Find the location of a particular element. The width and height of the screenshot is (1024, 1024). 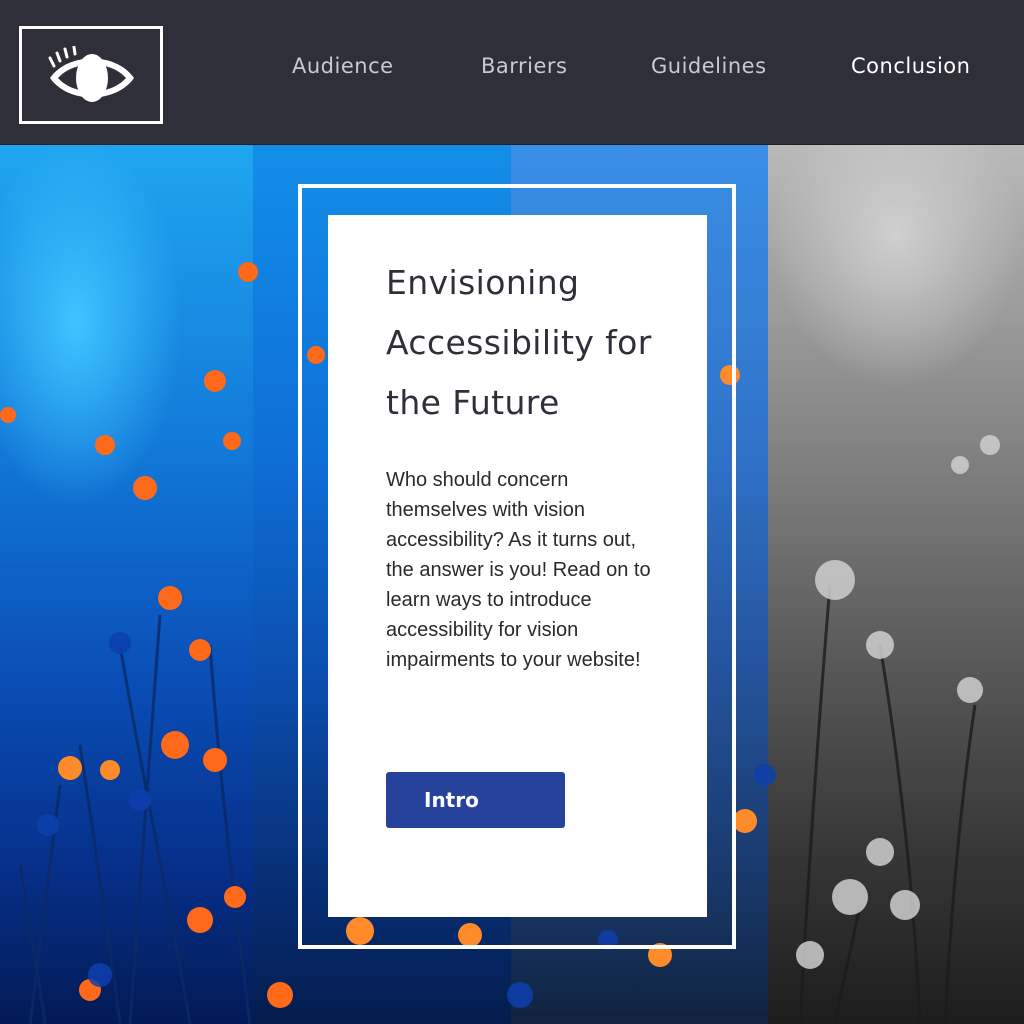

nav-item-barriers: Barriers is located at coordinates (524, 66).